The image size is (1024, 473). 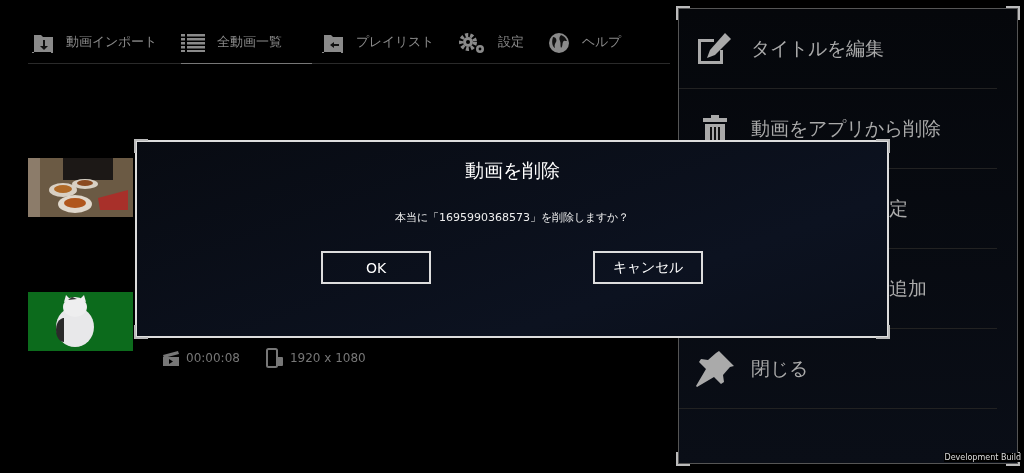 I want to click on menu-item: 追加, so click(x=908, y=288).